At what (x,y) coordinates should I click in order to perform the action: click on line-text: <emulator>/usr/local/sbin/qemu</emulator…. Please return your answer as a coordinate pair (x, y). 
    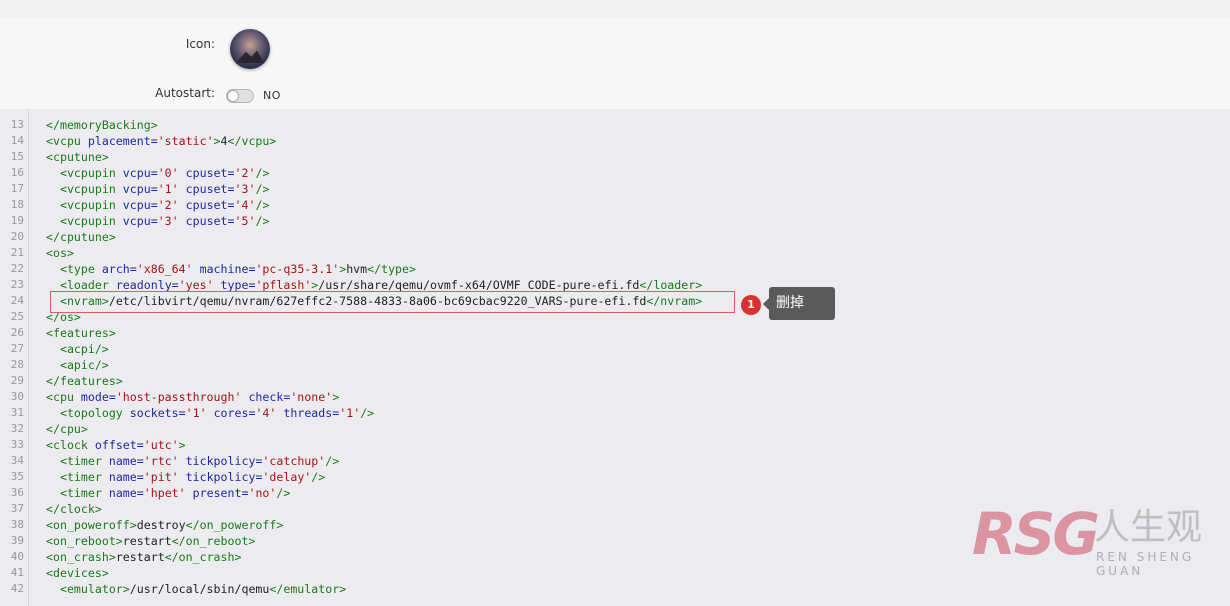
    Looking at the image, I should click on (203, 589).